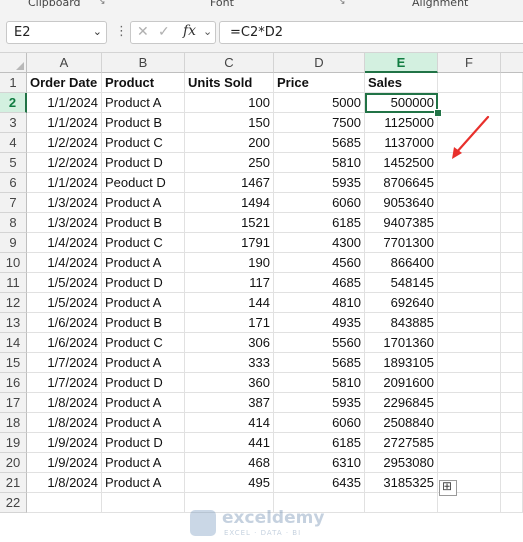  I want to click on cell: 333, so click(229, 363).